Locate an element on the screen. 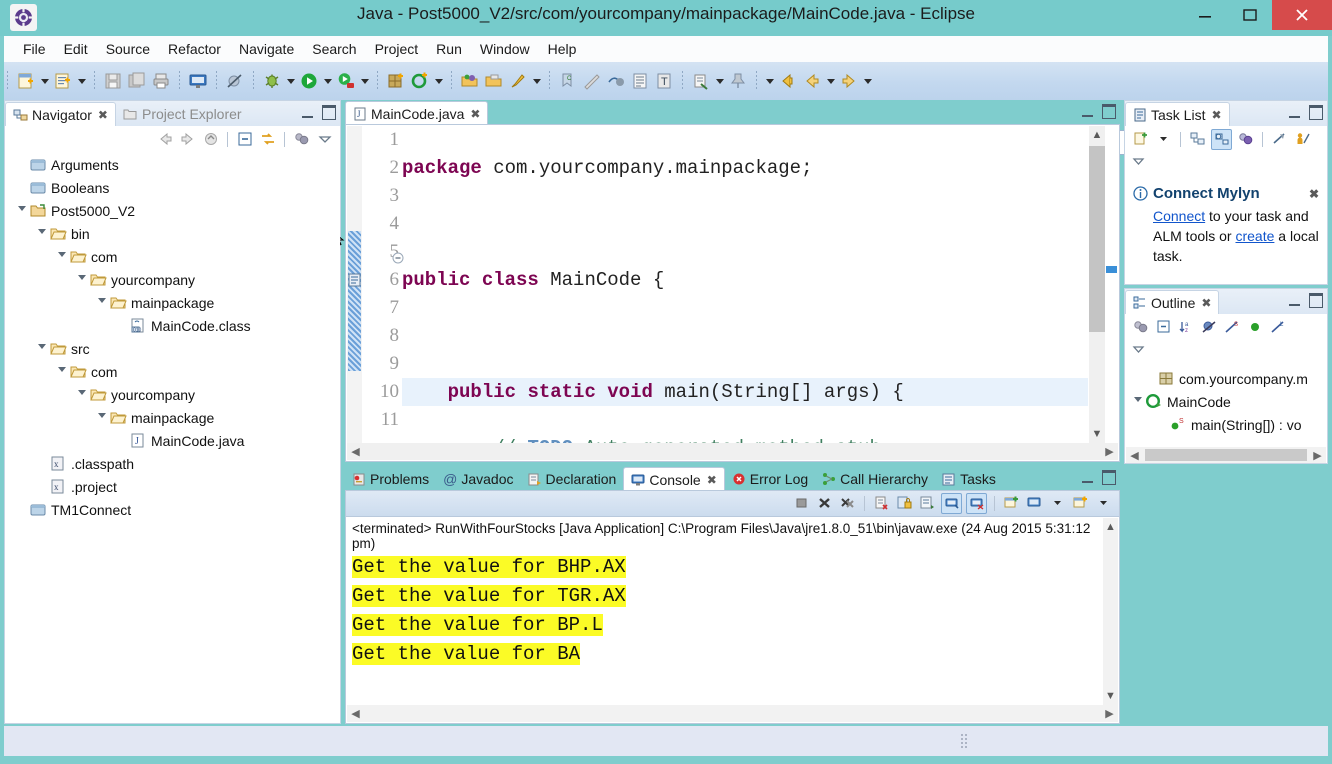 The height and width of the screenshot is (764, 1332). new-console-icon is located at coordinates (1080, 503).